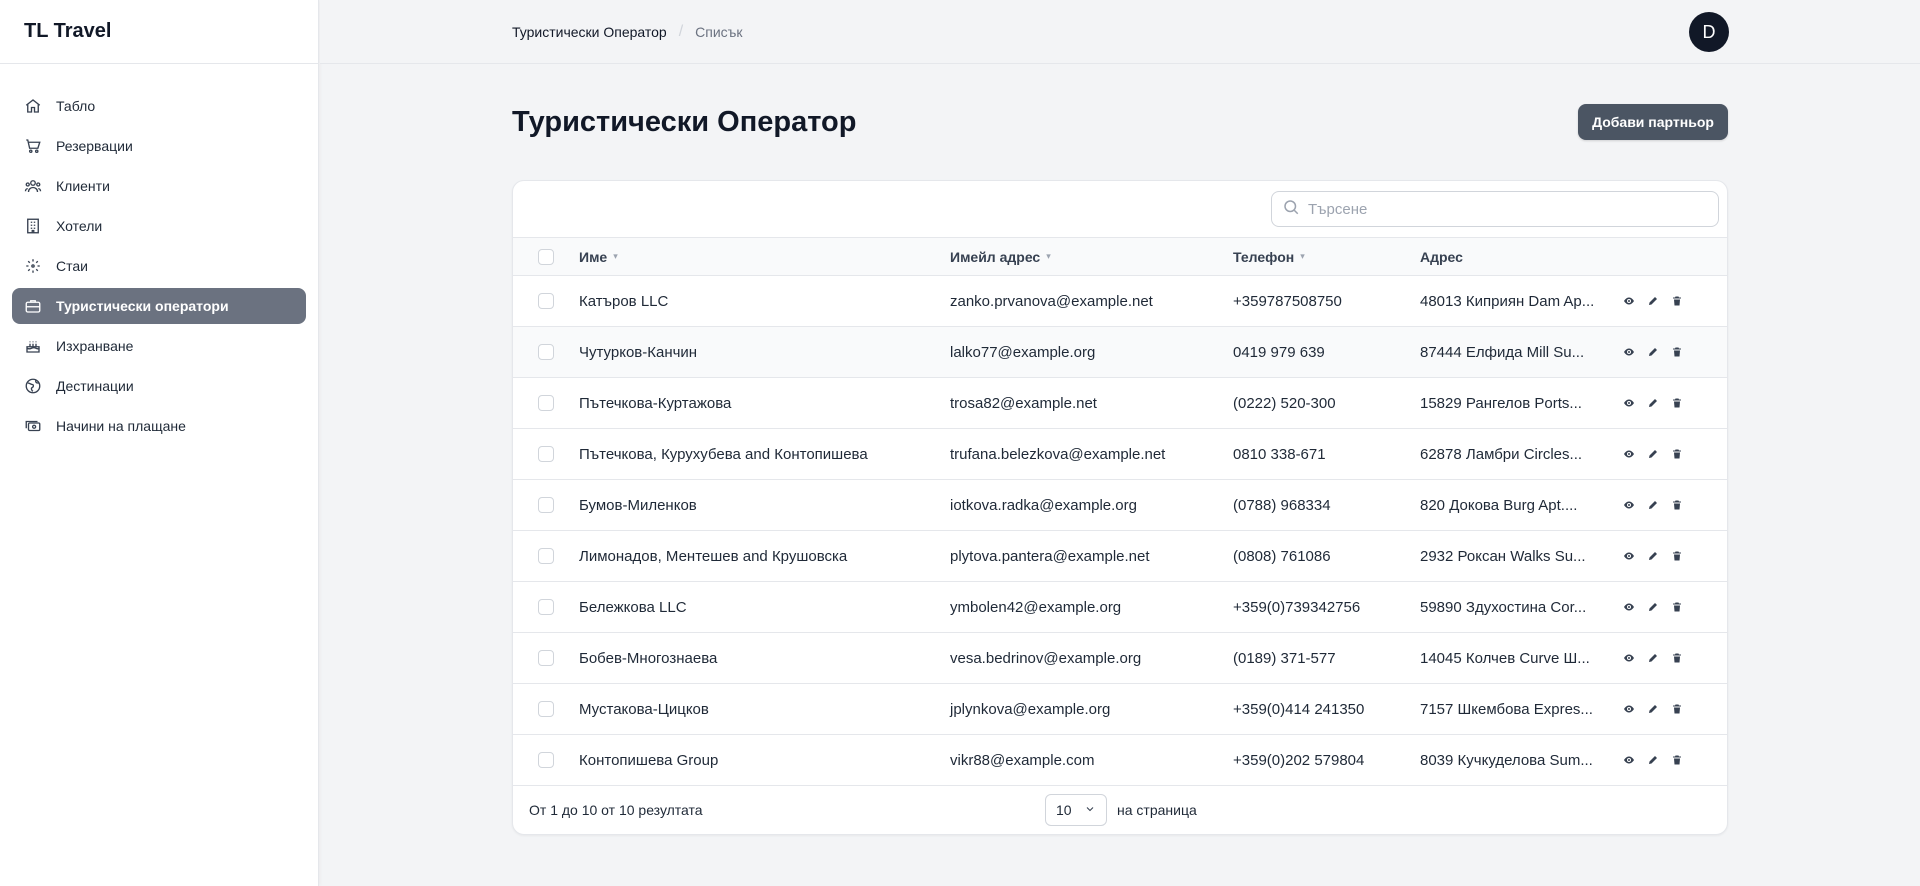 This screenshot has width=1920, height=886. What do you see at coordinates (1279, 454) in the screenshot?
I see `cell-phone: 0810 338-671` at bounding box center [1279, 454].